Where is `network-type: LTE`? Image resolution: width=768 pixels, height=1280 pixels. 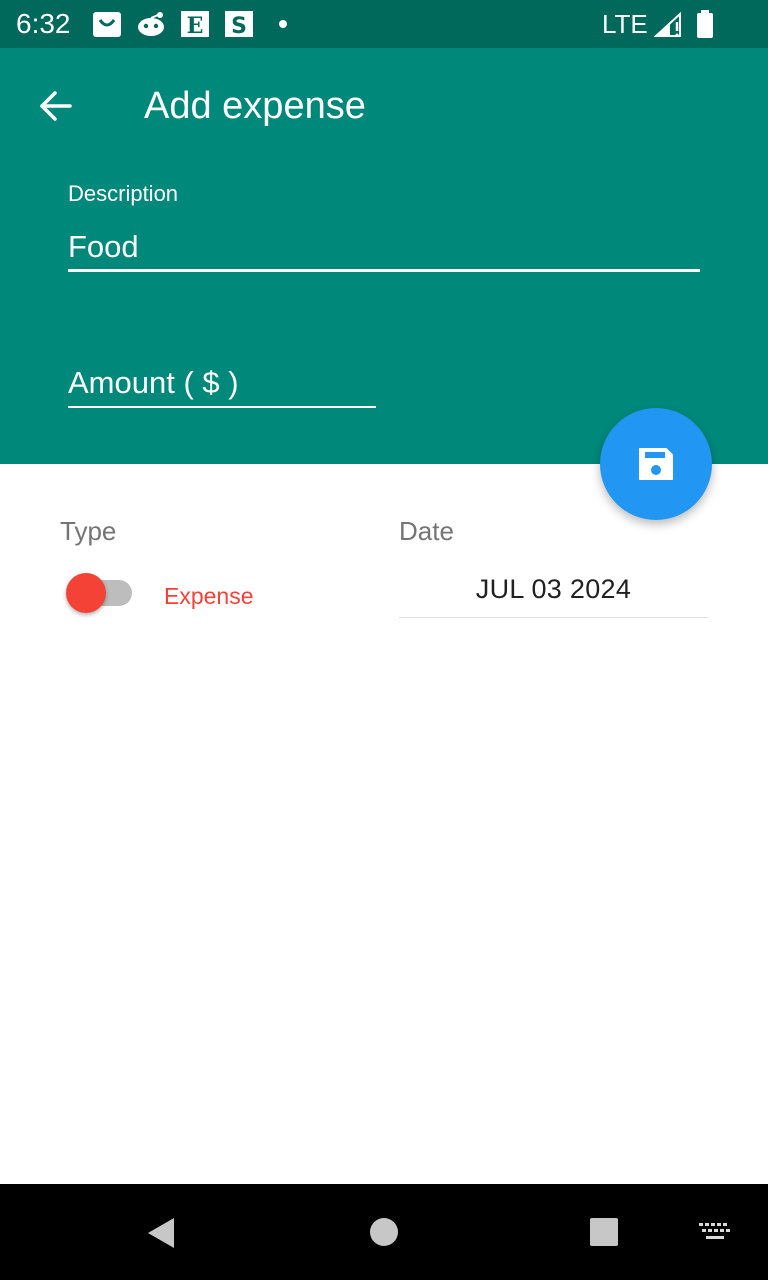 network-type: LTE is located at coordinates (625, 24).